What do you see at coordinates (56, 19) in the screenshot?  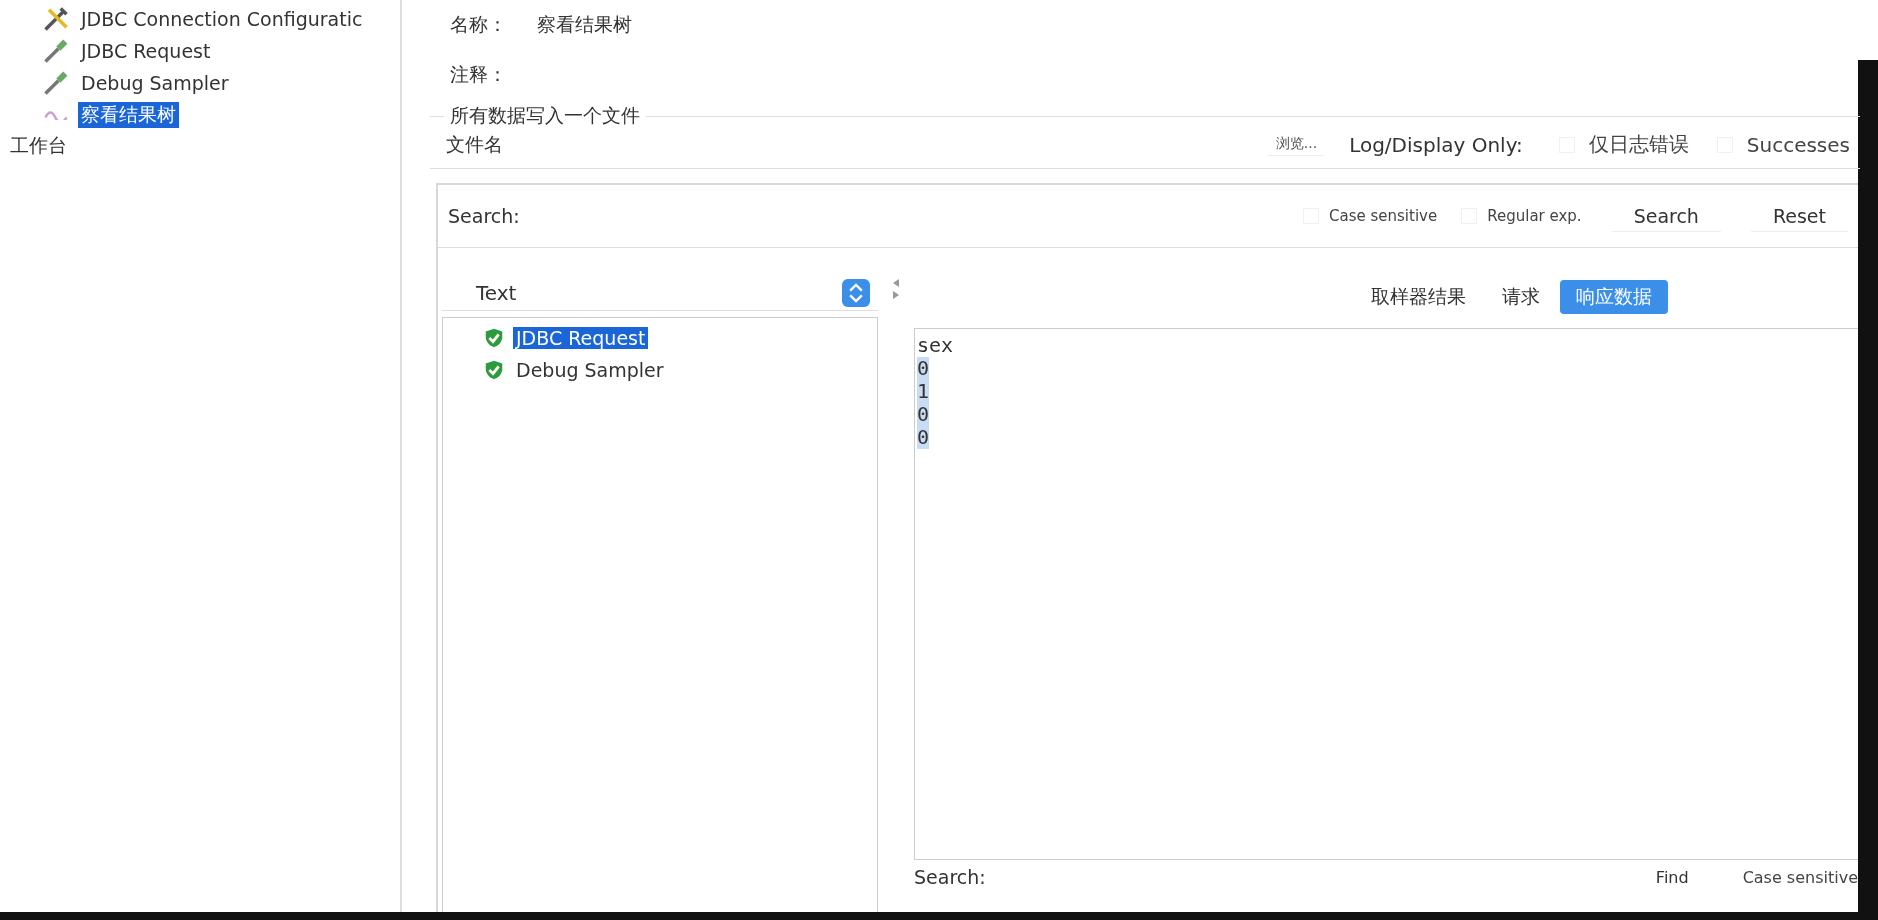 I see `tools-icon` at bounding box center [56, 19].